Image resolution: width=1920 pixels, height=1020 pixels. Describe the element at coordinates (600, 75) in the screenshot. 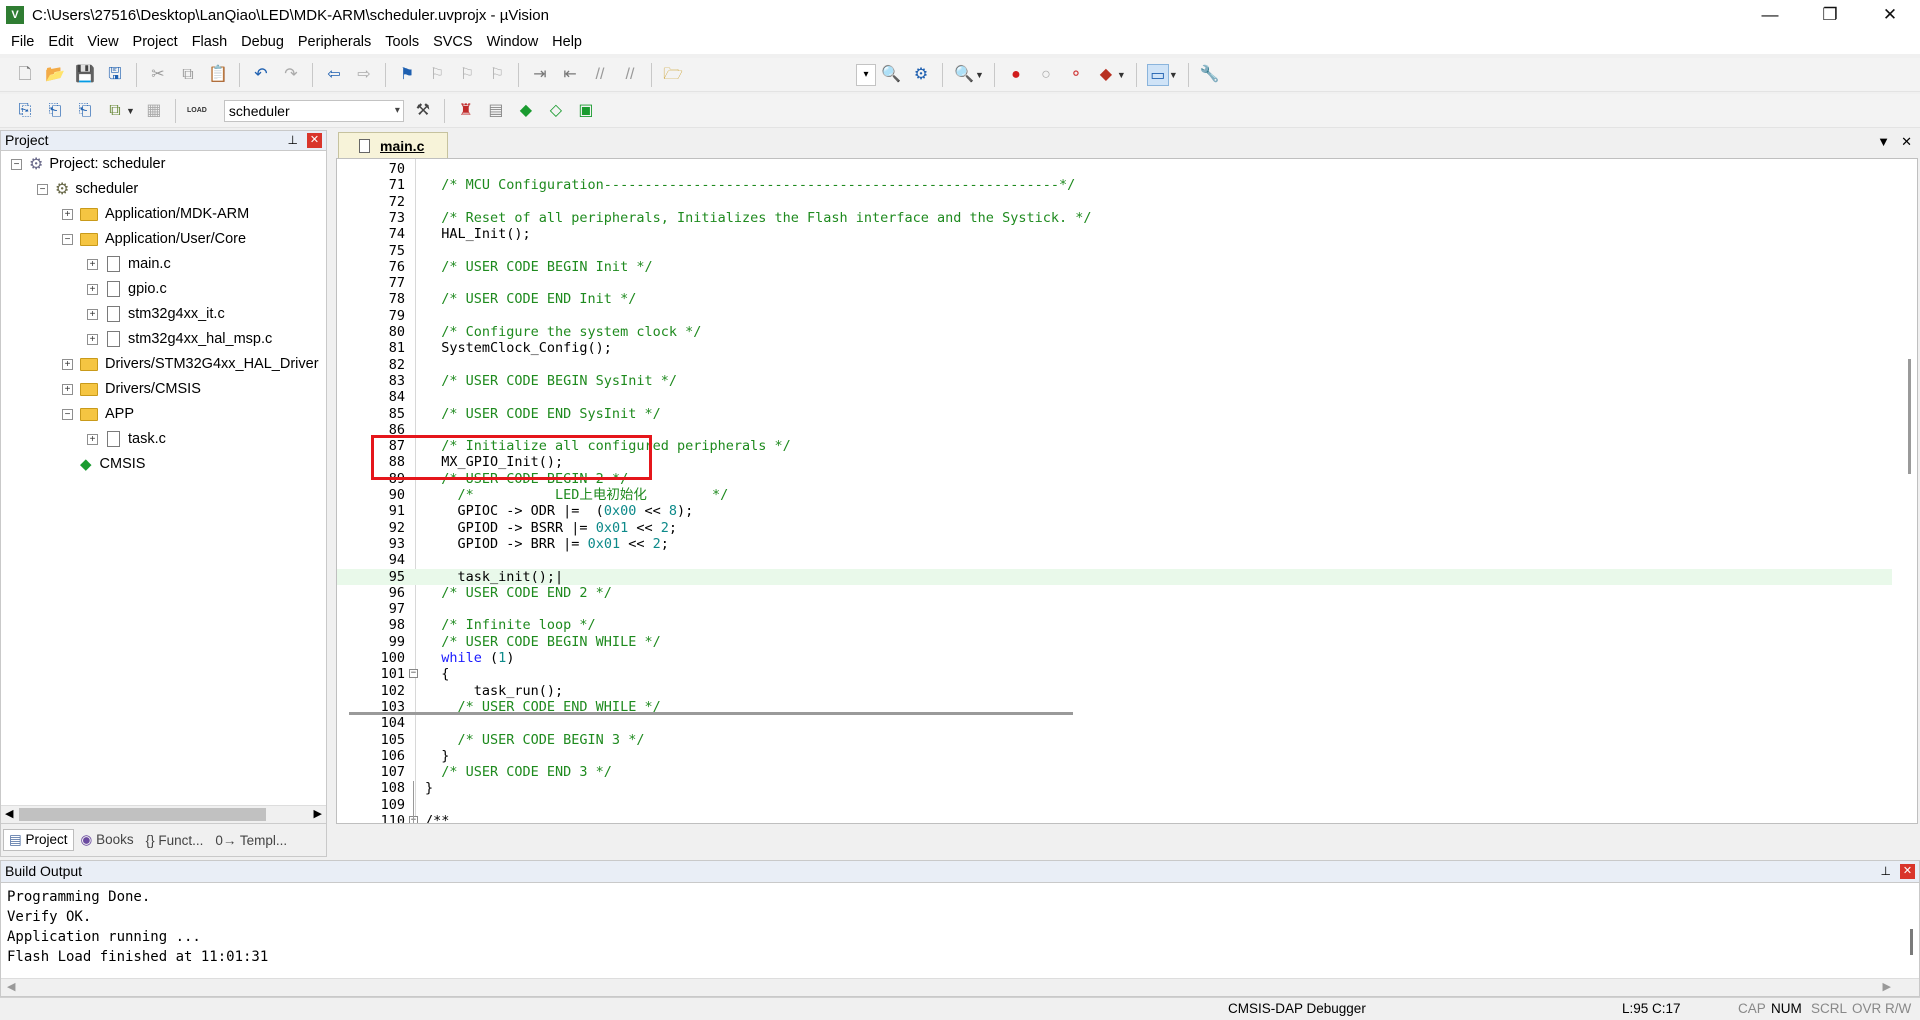

I see `comment-icon: //` at that location.